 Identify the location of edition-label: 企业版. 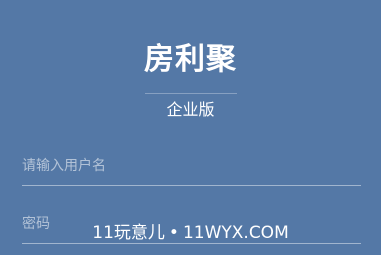
(190, 109).